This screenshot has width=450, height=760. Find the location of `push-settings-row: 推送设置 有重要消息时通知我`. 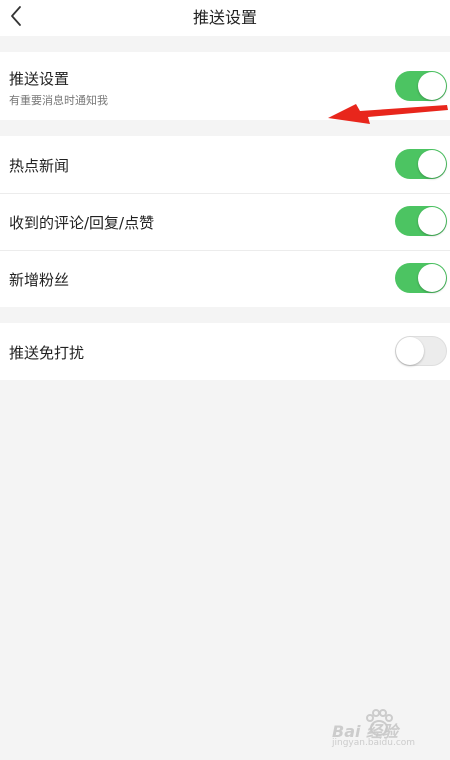

push-settings-row: 推送设置 有重要消息时通知我 is located at coordinates (225, 86).